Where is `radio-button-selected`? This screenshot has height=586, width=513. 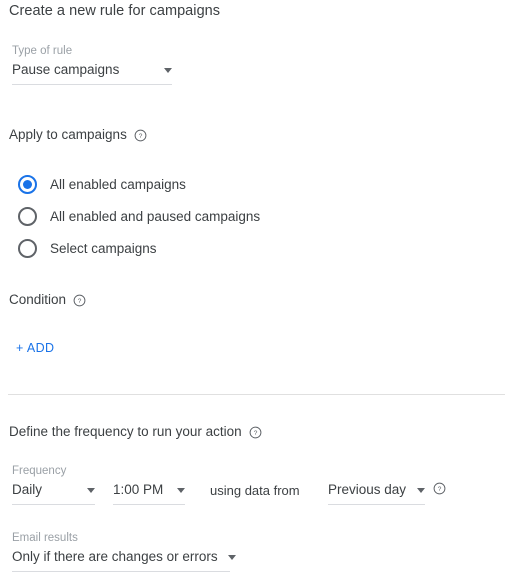 radio-button-selected is located at coordinates (27, 184).